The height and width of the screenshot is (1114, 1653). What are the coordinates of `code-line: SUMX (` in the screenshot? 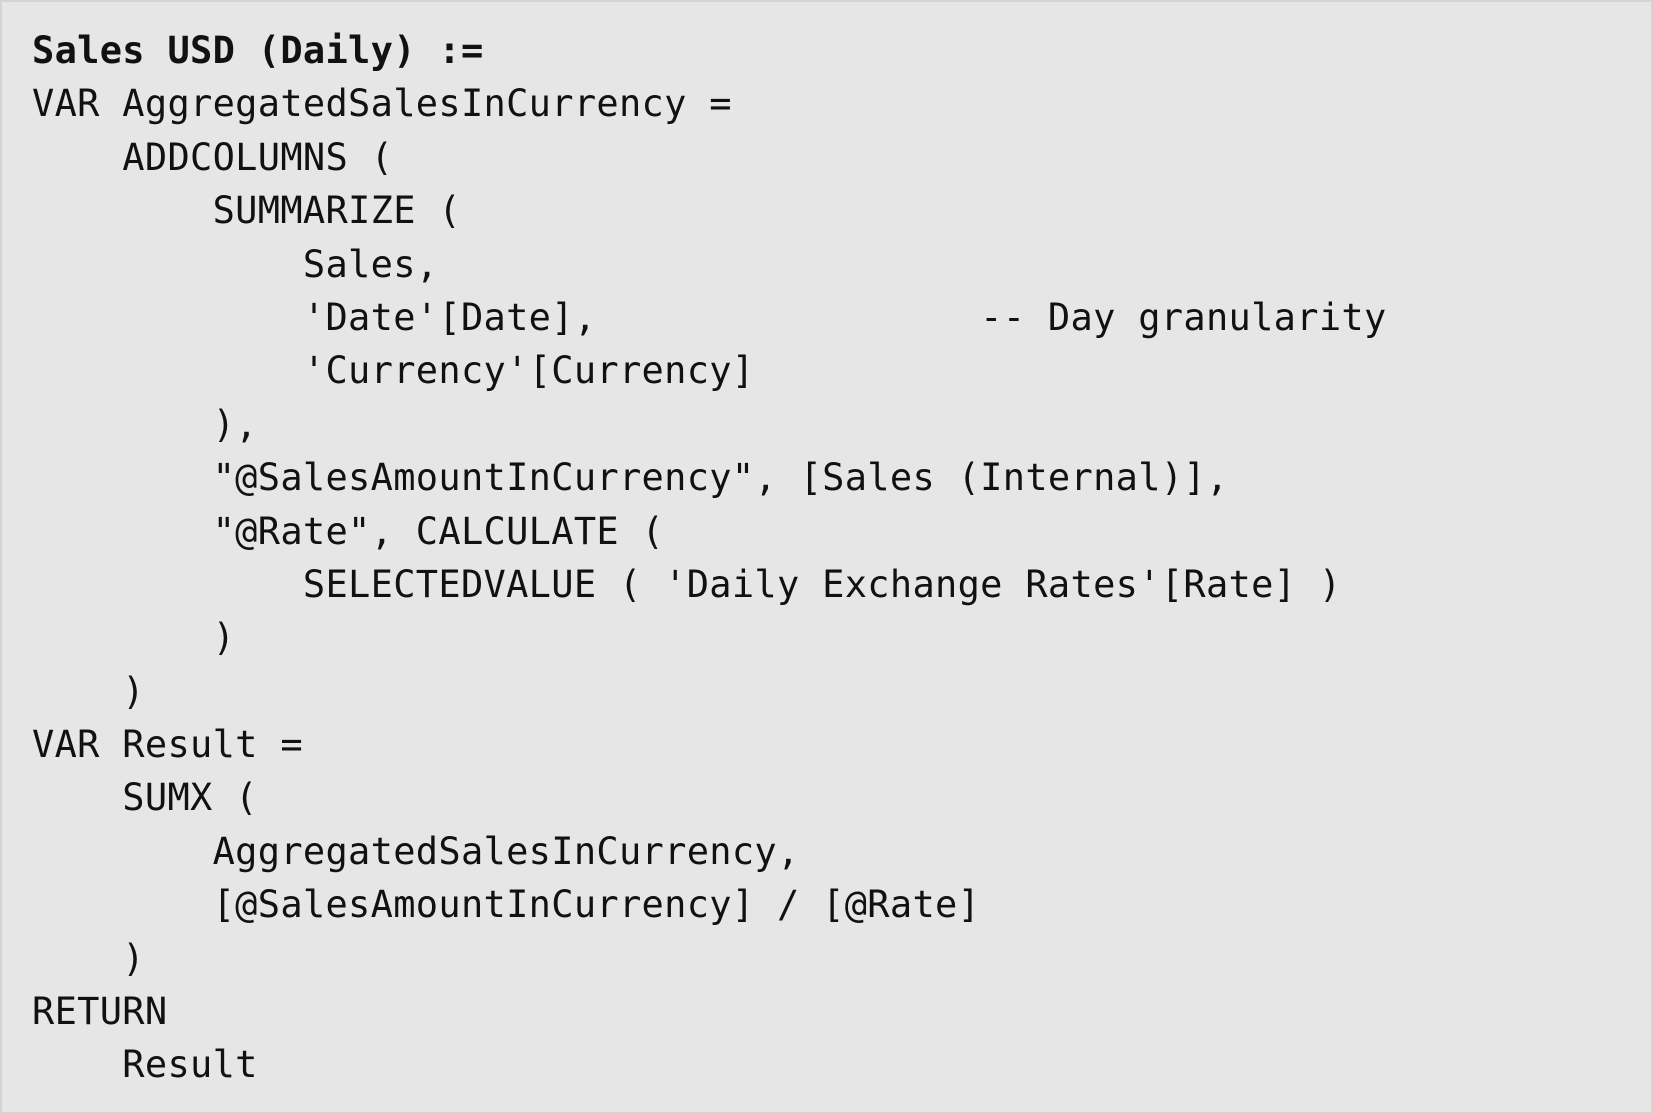 It's located at (145, 798).